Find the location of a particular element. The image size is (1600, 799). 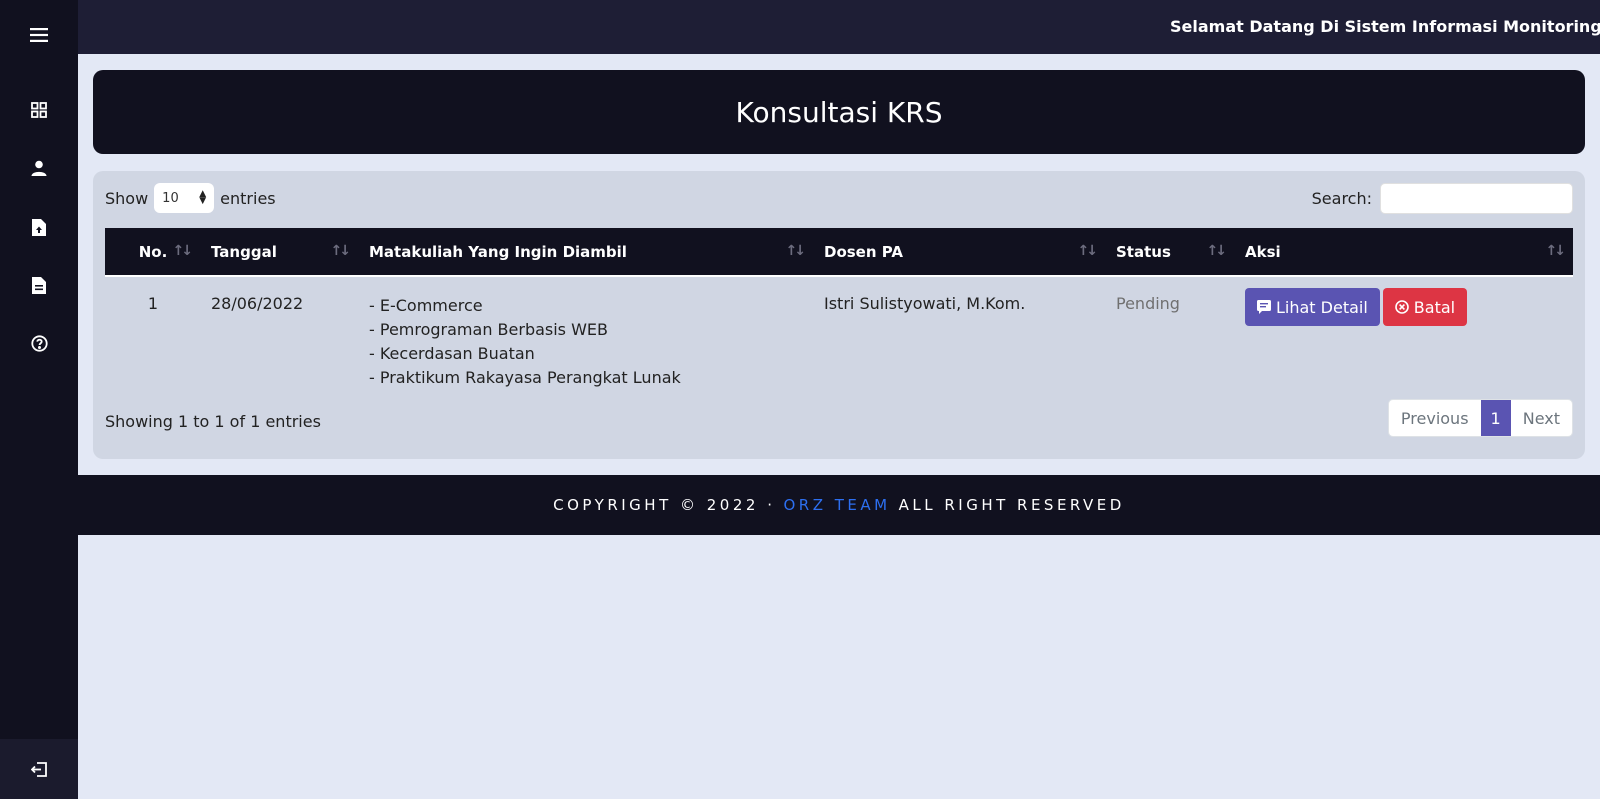

pagination-page-1: 1 is located at coordinates (1495, 418).